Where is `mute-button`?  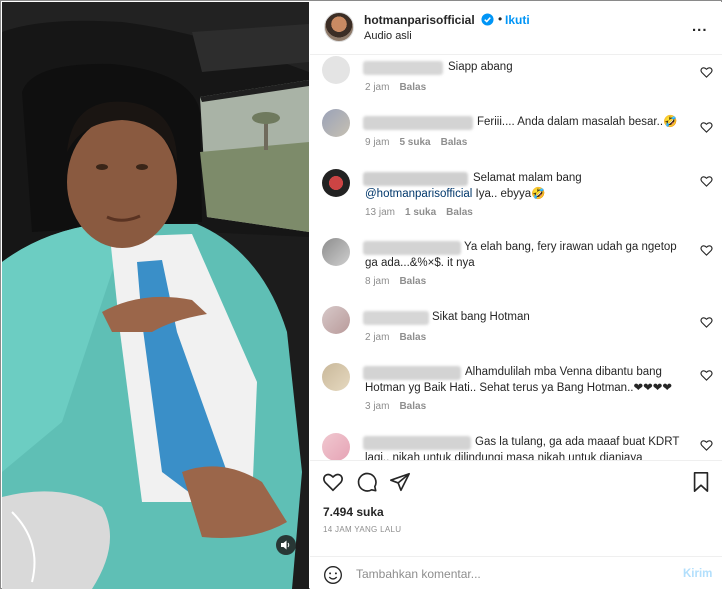 mute-button is located at coordinates (286, 545).